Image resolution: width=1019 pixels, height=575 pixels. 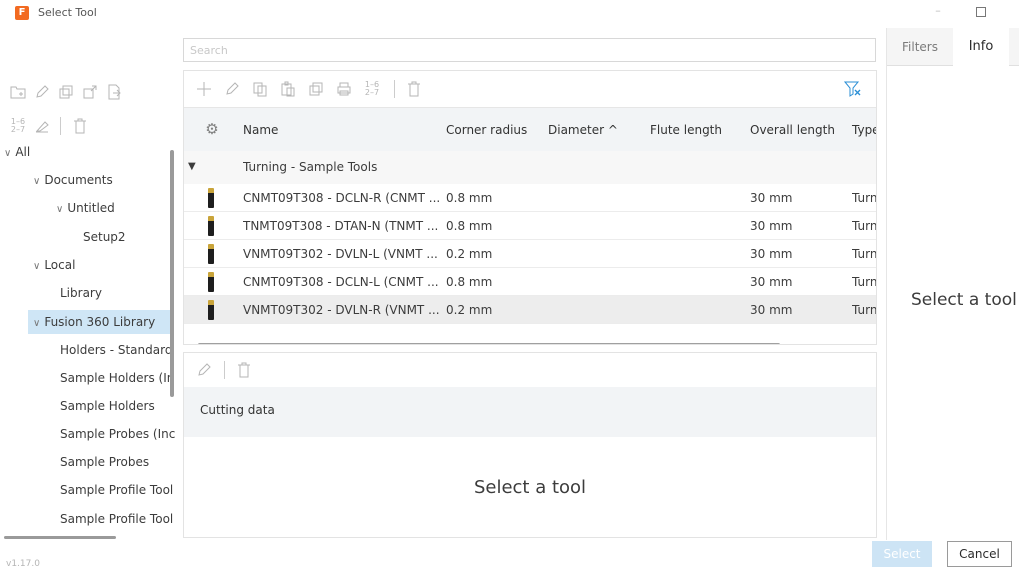 I want to click on tree-item-local: ∨ Local, so click(x=85, y=265).